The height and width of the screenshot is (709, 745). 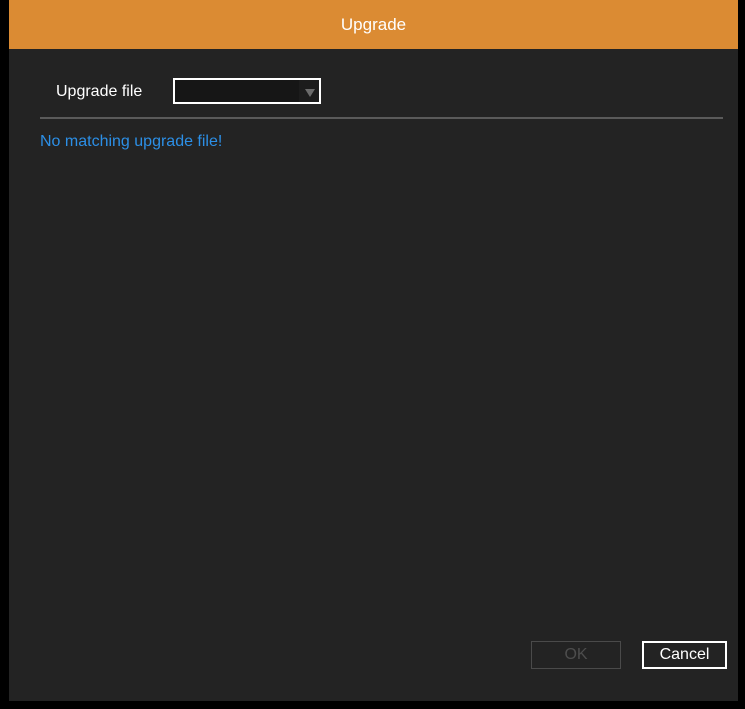 I want to click on cancel-button: Cancel, so click(x=684, y=655).